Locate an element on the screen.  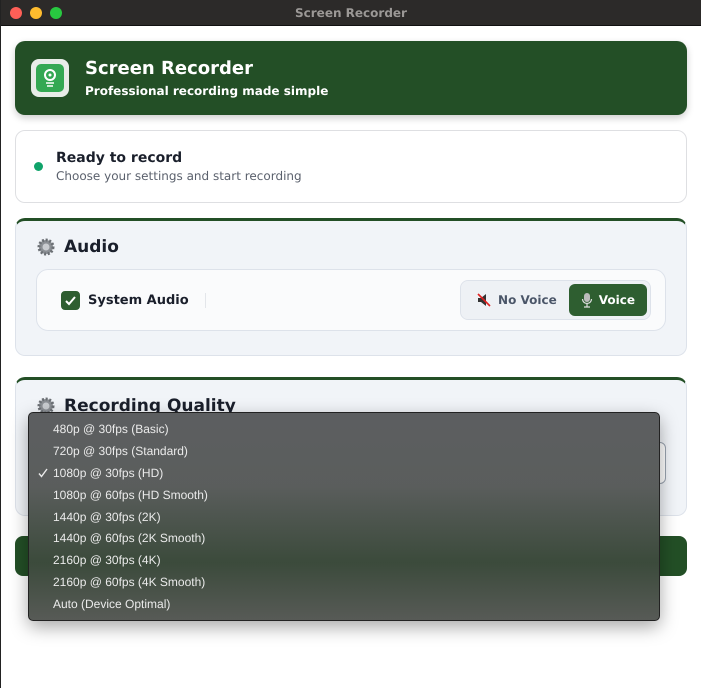
section-title: Audio is located at coordinates (91, 247).